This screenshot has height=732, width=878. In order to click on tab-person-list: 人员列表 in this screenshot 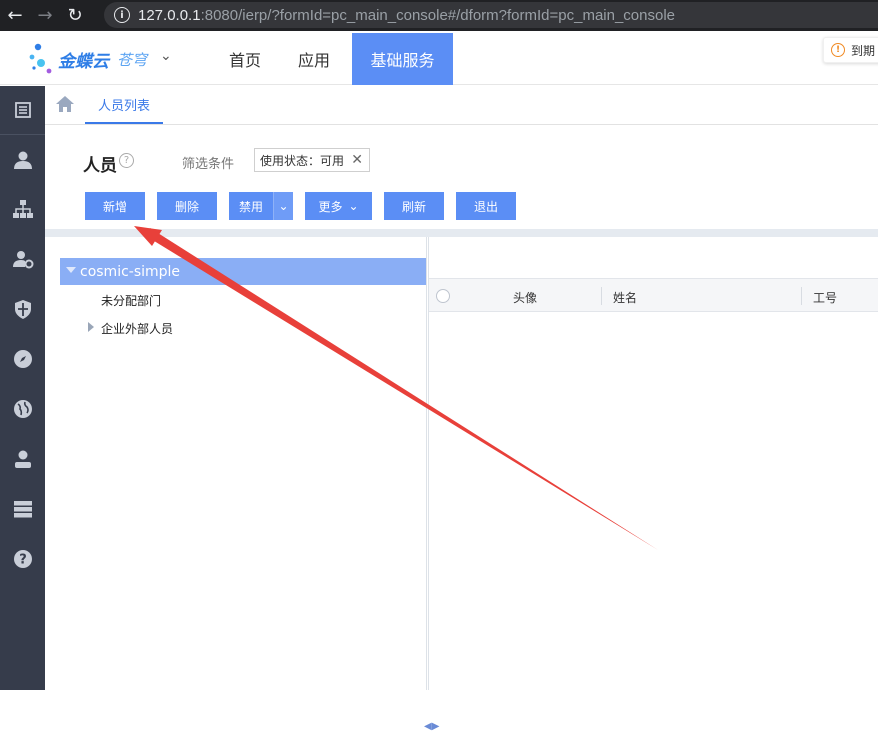, I will do `click(124, 105)`.